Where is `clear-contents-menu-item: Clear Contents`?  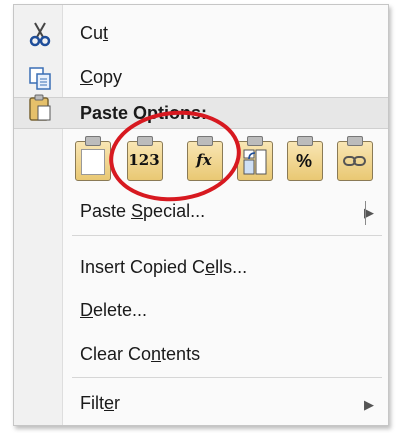 clear-contents-menu-item: Clear Contents is located at coordinates (201, 355).